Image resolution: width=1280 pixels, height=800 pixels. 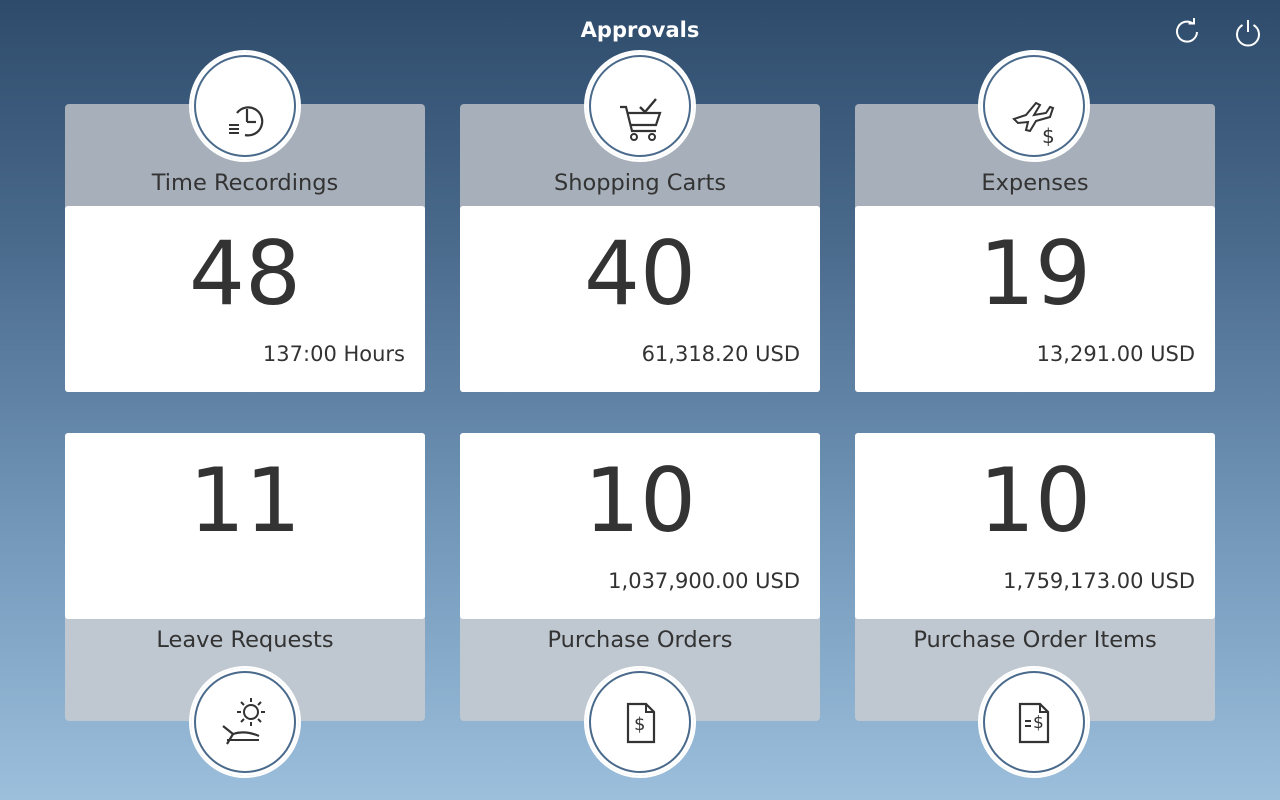 I want to click on document-dollar-icon: $, so click(x=641, y=723).